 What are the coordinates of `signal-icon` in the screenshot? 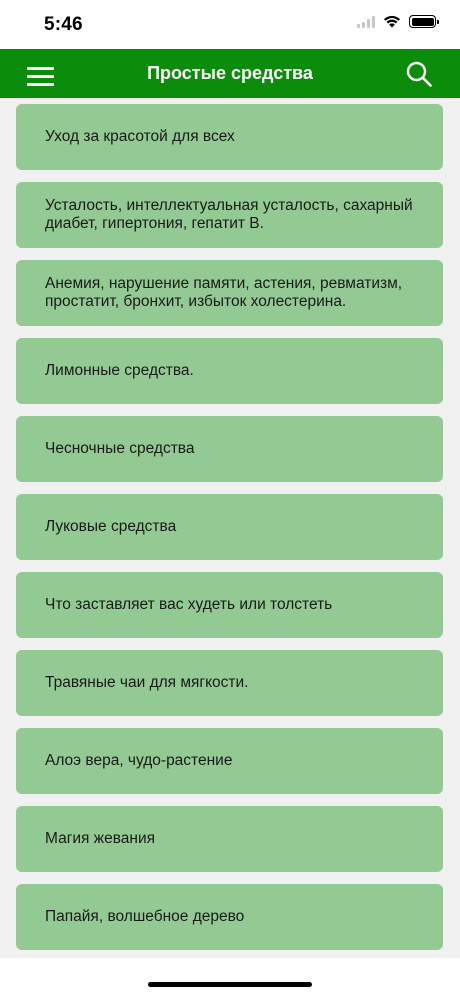 It's located at (366, 21).